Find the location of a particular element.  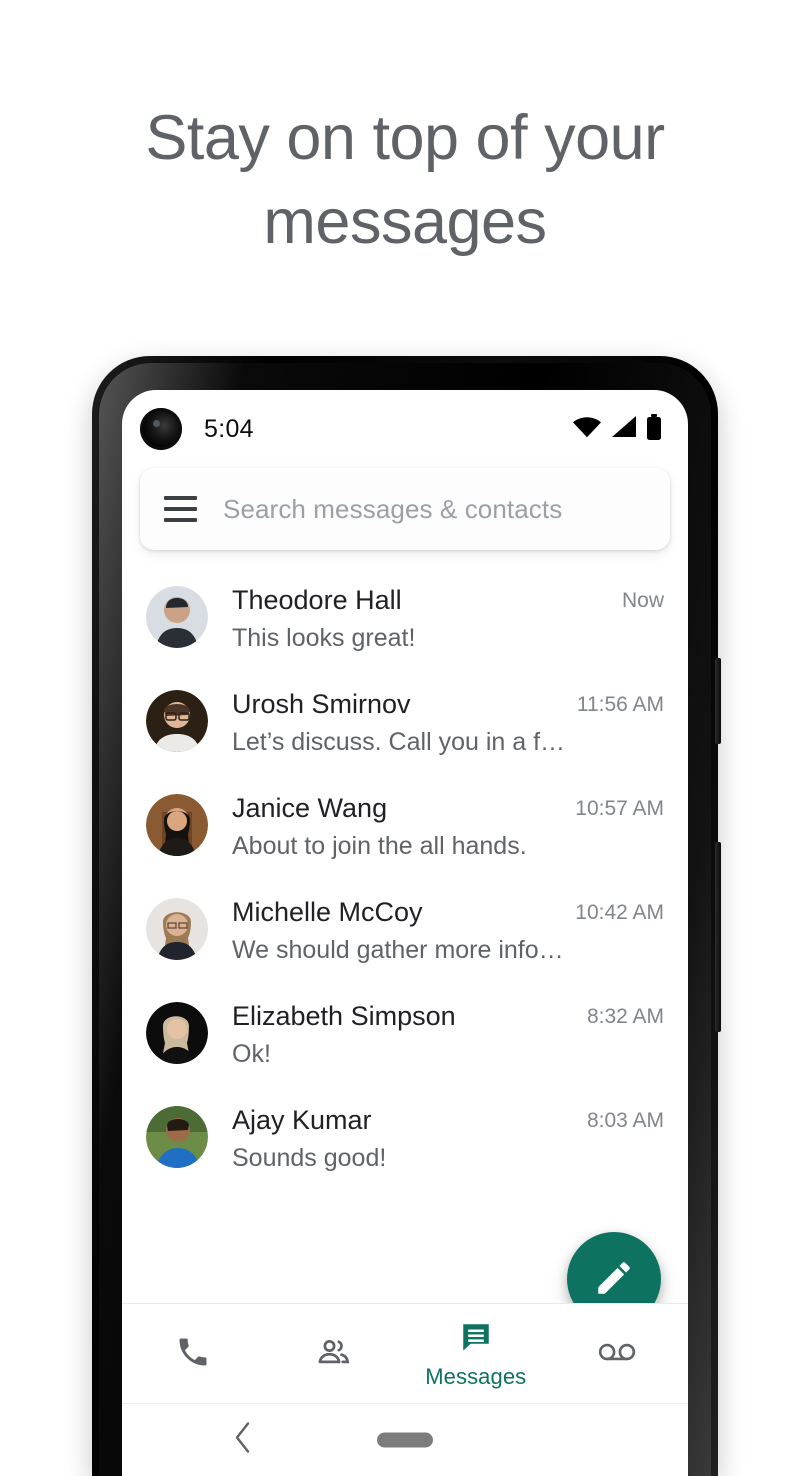

wifi-icon is located at coordinates (587, 429).